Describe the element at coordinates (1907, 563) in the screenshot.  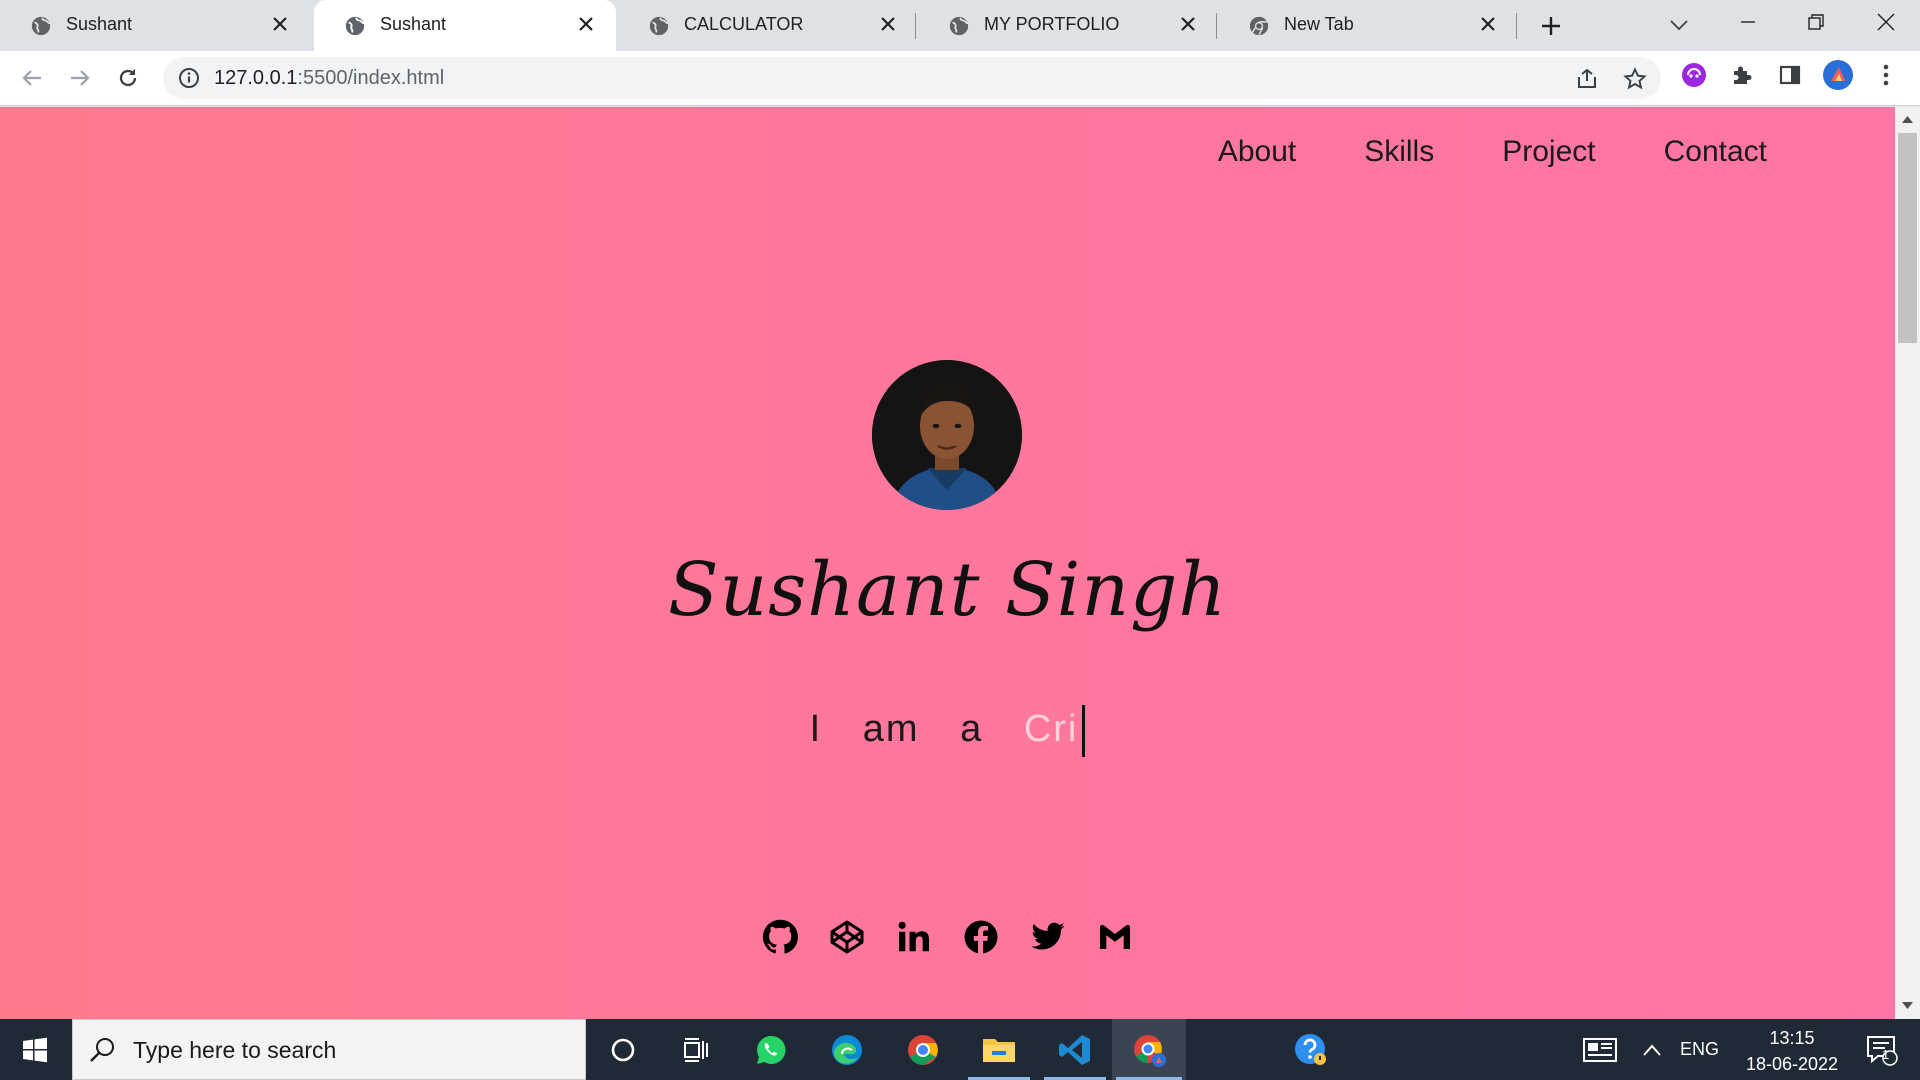
I see `page-scrollbar` at that location.